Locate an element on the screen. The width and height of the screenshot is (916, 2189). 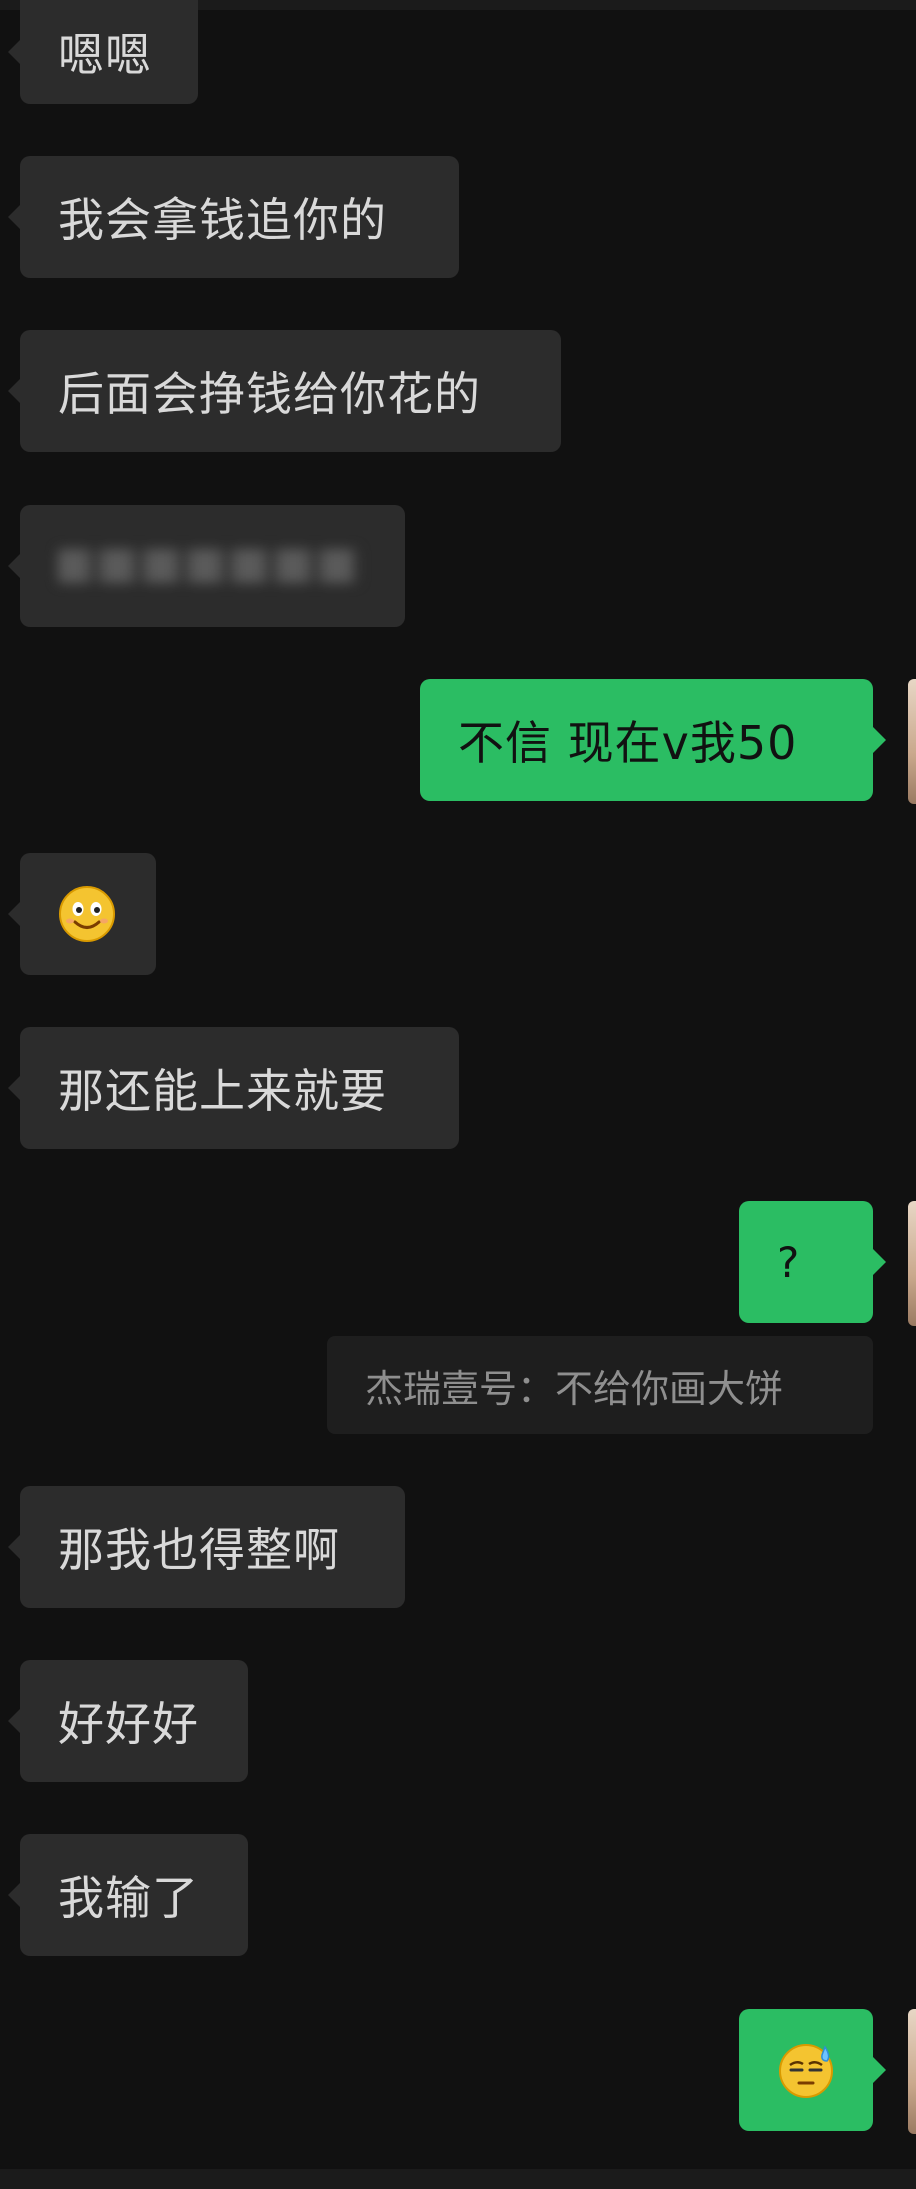
bottom-bar-edge is located at coordinates (458, 2179).